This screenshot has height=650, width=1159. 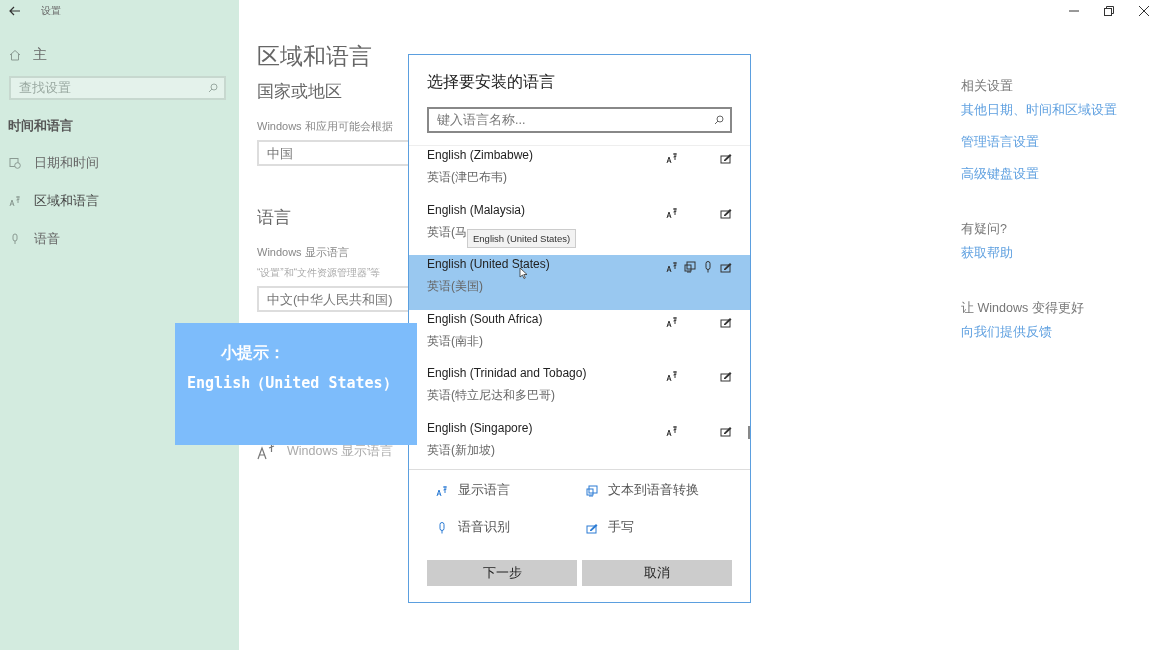 I want to click on language-name: English (South Africa), so click(x=485, y=318).